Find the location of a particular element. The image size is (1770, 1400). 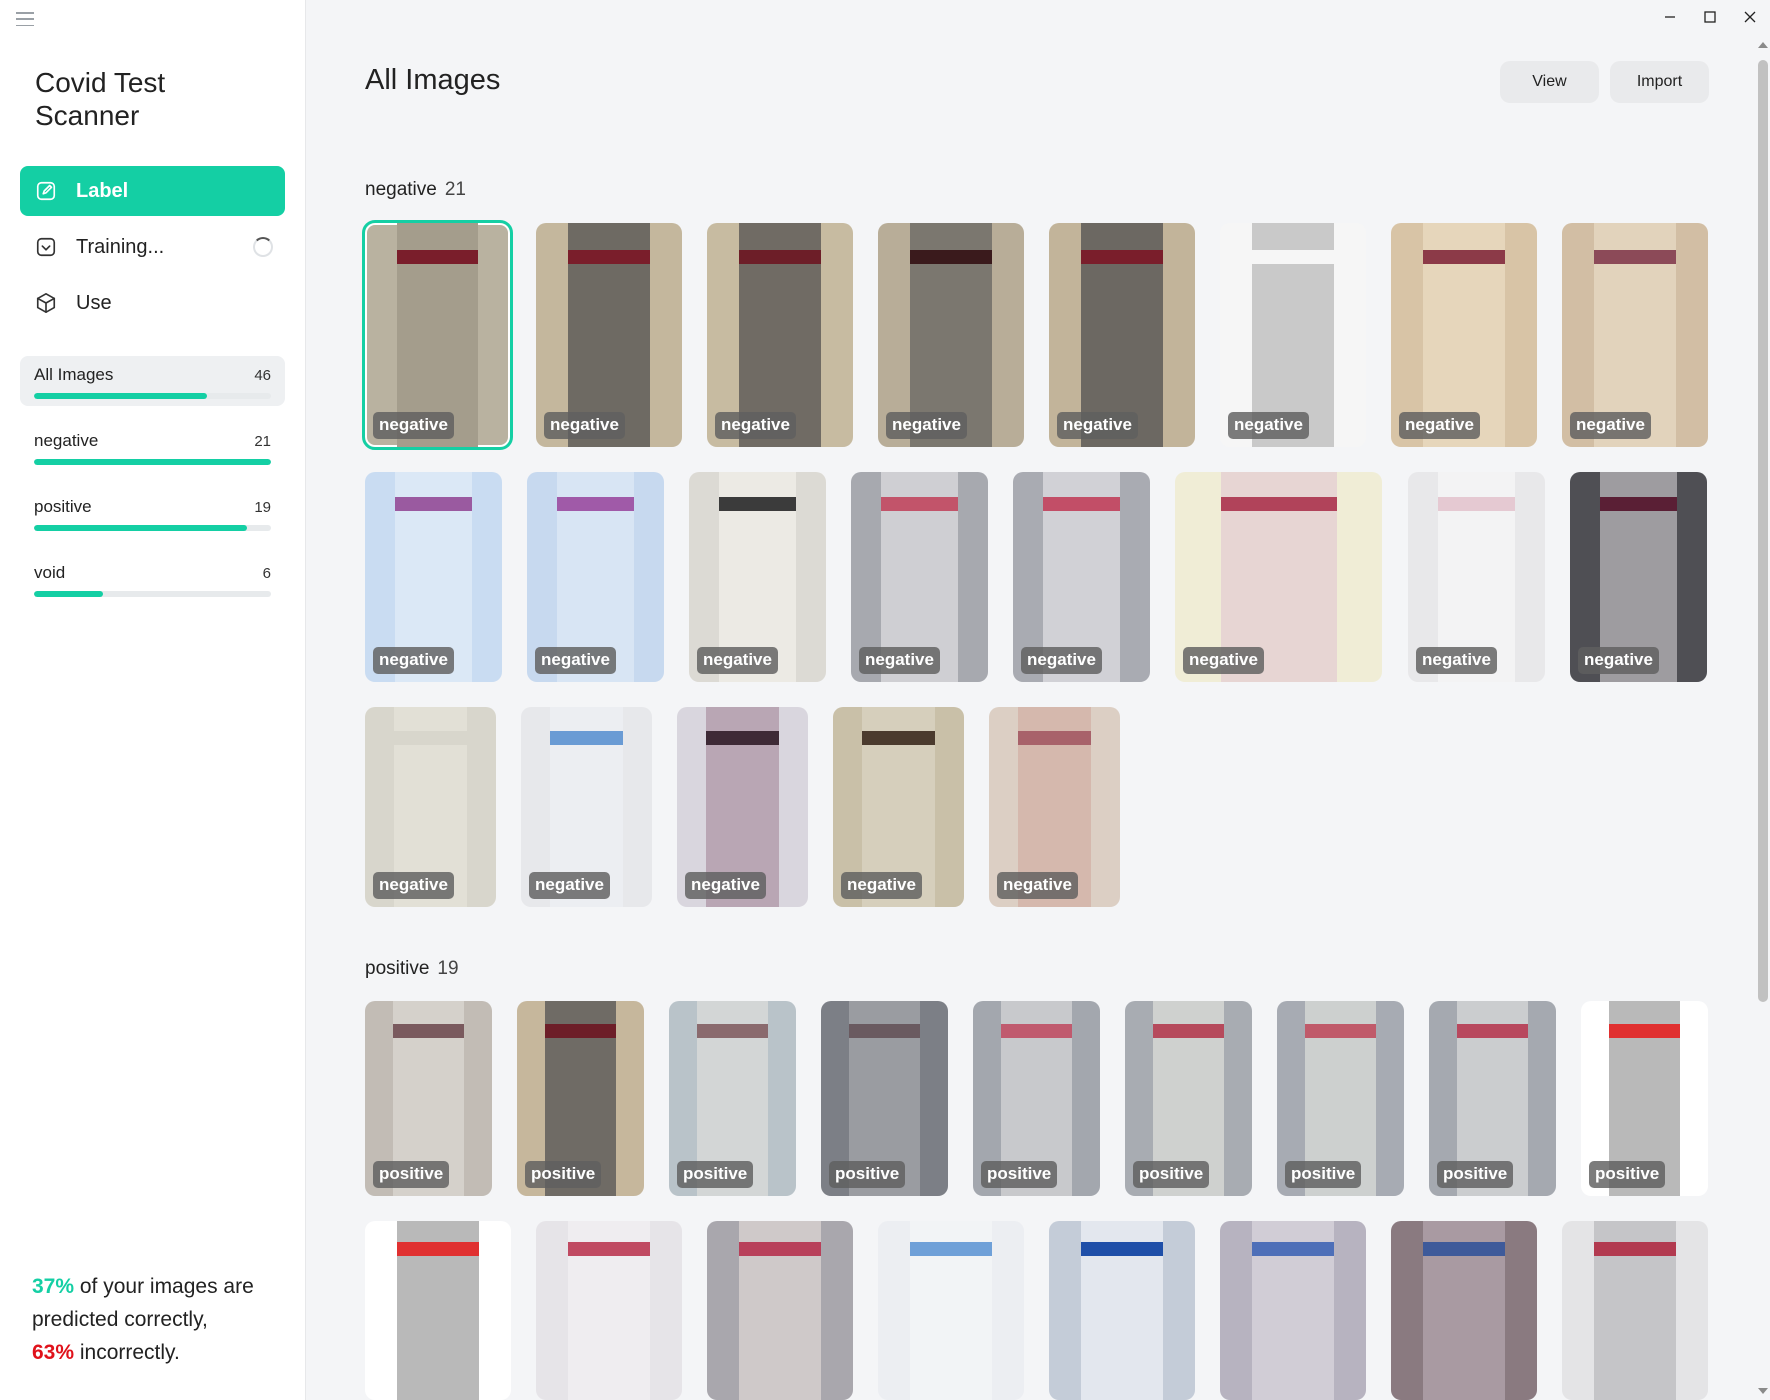

category-count: 6 is located at coordinates (266, 573).